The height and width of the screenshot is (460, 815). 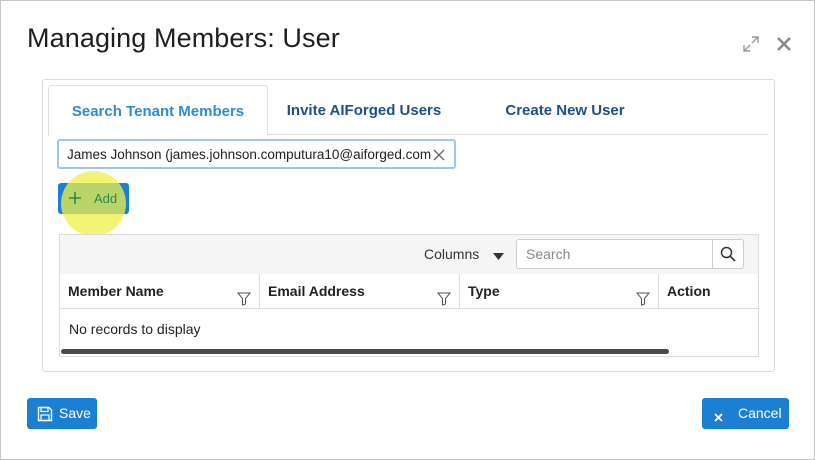 I want to click on close-icon, so click(x=784, y=44).